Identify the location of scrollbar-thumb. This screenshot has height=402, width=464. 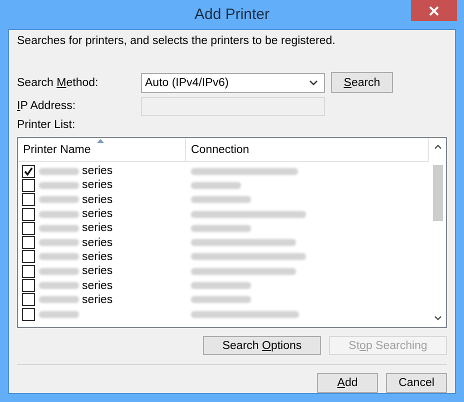
(437, 193).